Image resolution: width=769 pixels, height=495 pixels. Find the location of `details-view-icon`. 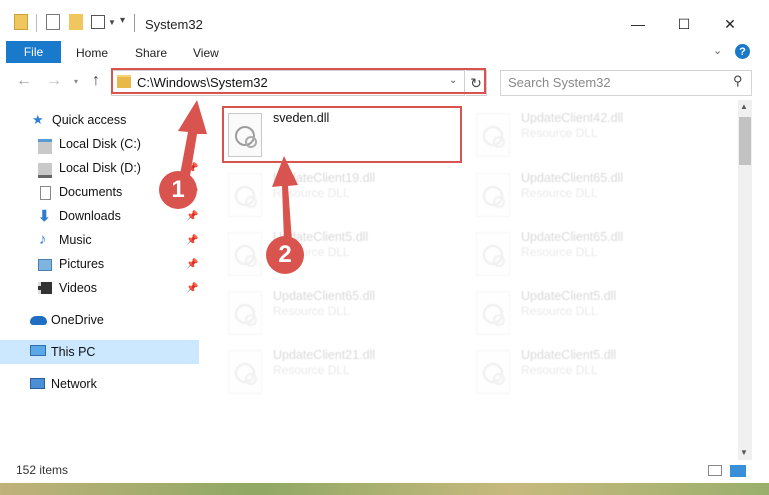

details-view-icon is located at coordinates (715, 470).